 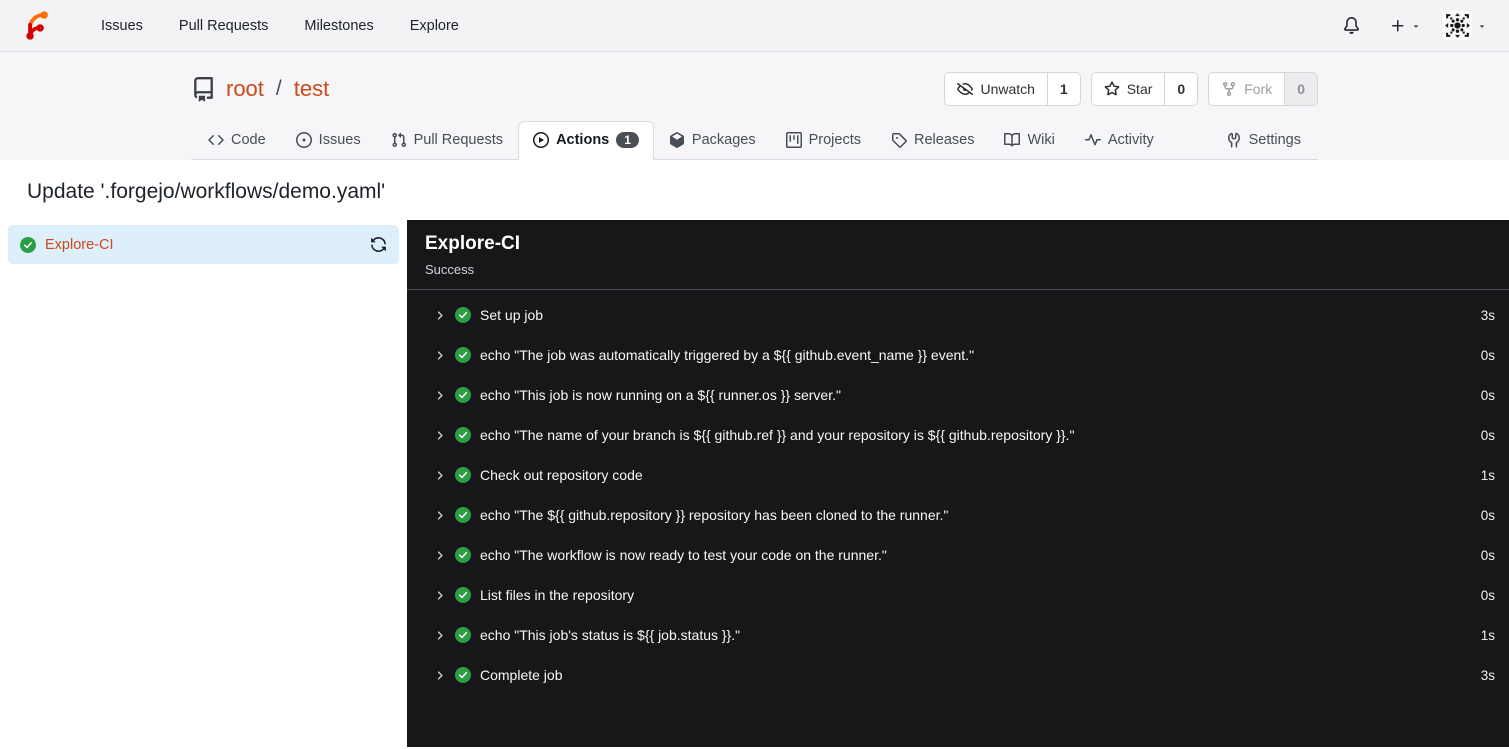 What do you see at coordinates (1457, 25) in the screenshot?
I see `user-avatar` at bounding box center [1457, 25].